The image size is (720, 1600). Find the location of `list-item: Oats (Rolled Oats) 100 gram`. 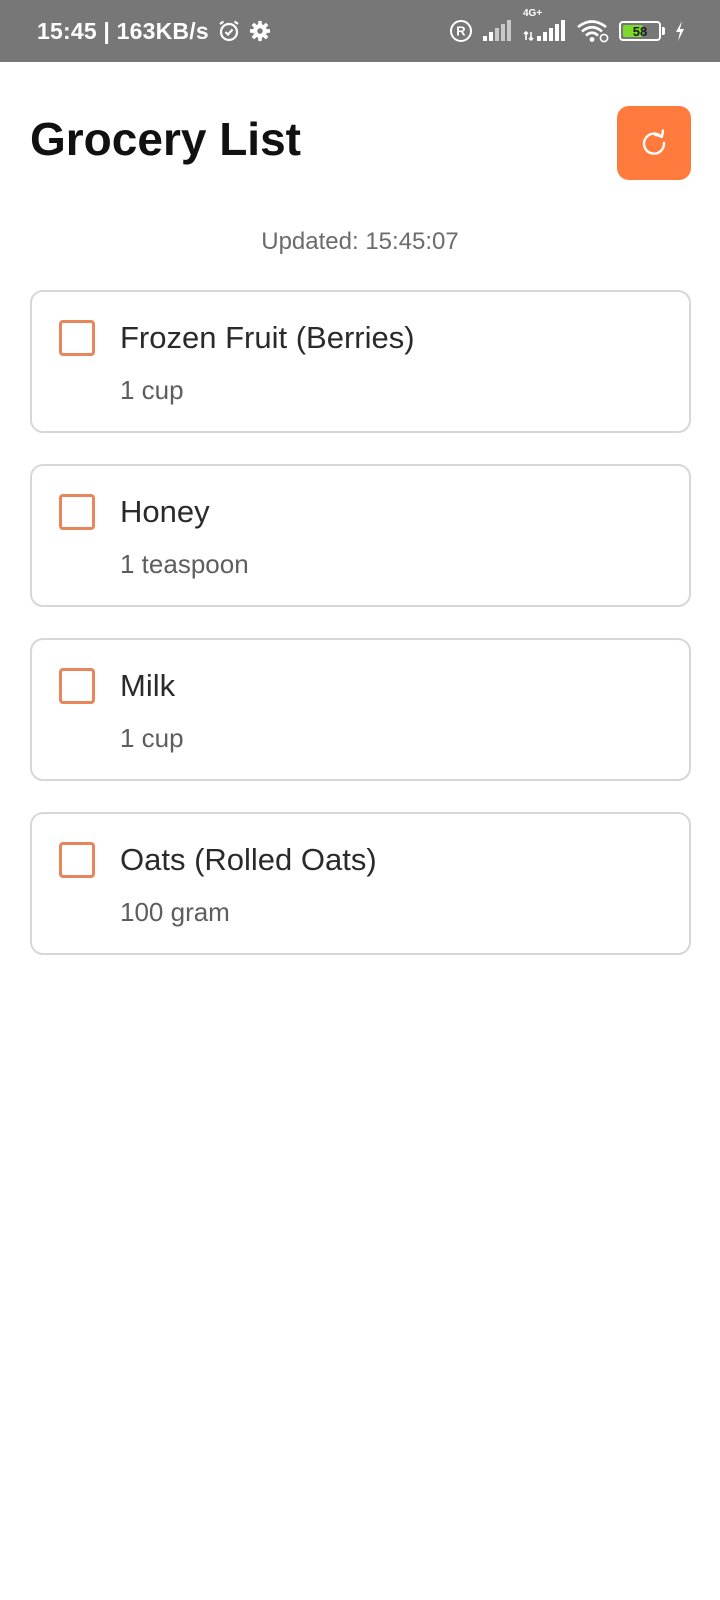

list-item: Oats (Rolled Oats) 100 gram is located at coordinates (360, 883).